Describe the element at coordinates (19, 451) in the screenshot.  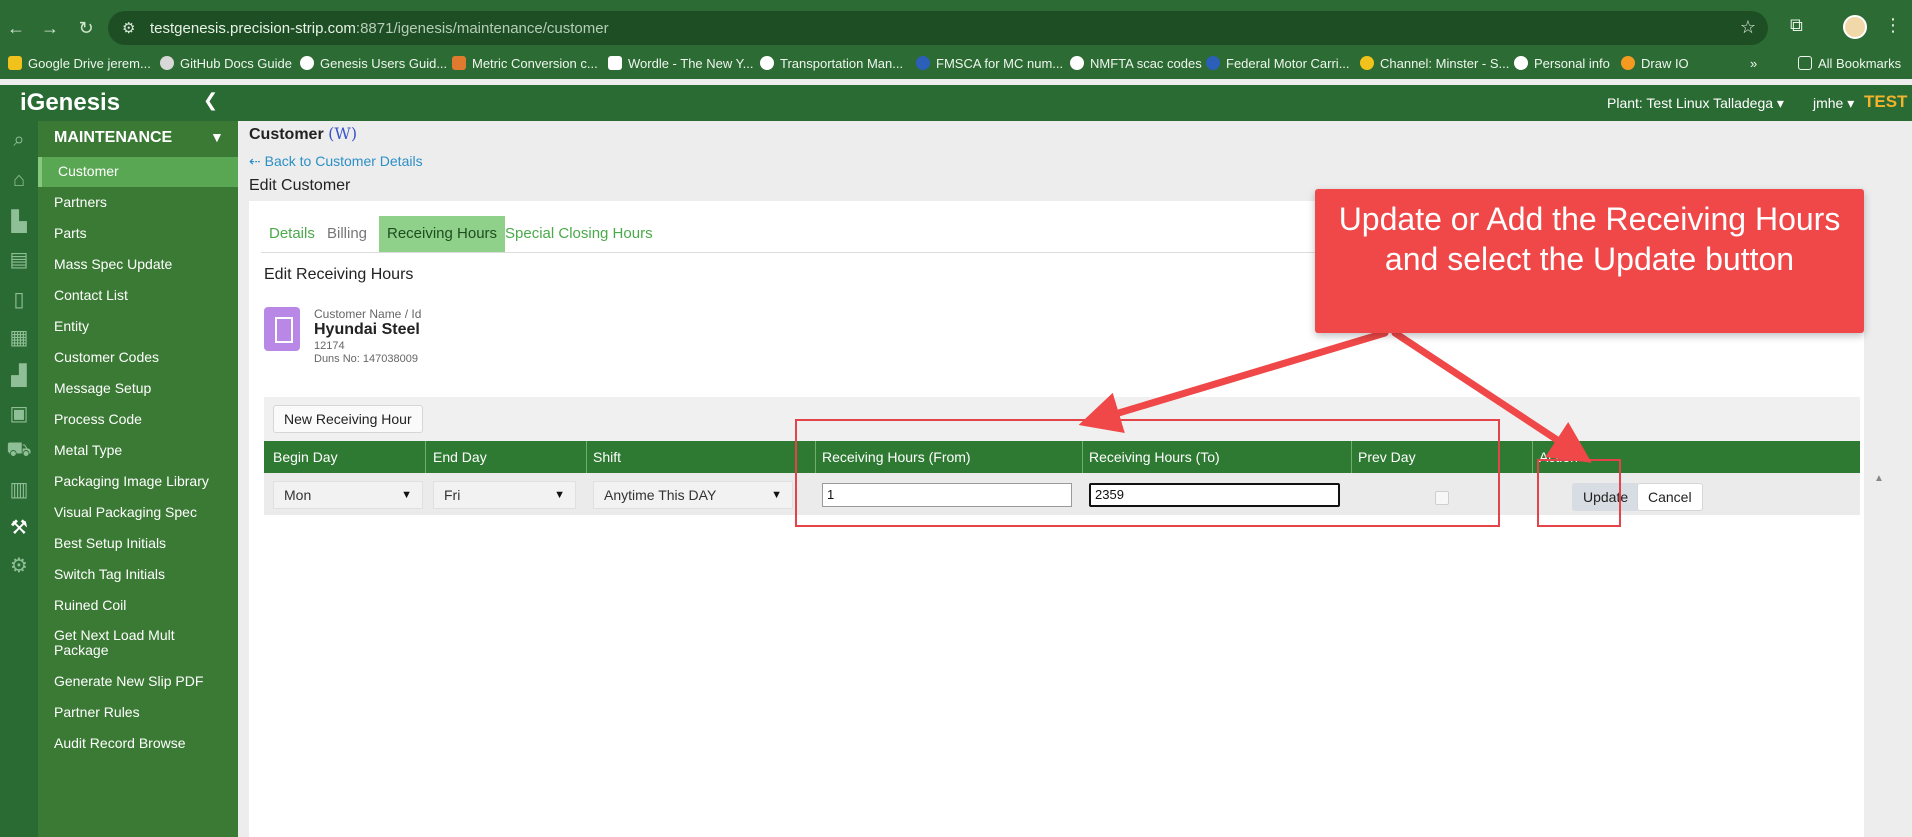
I see `truck-icon: ⛟` at that location.